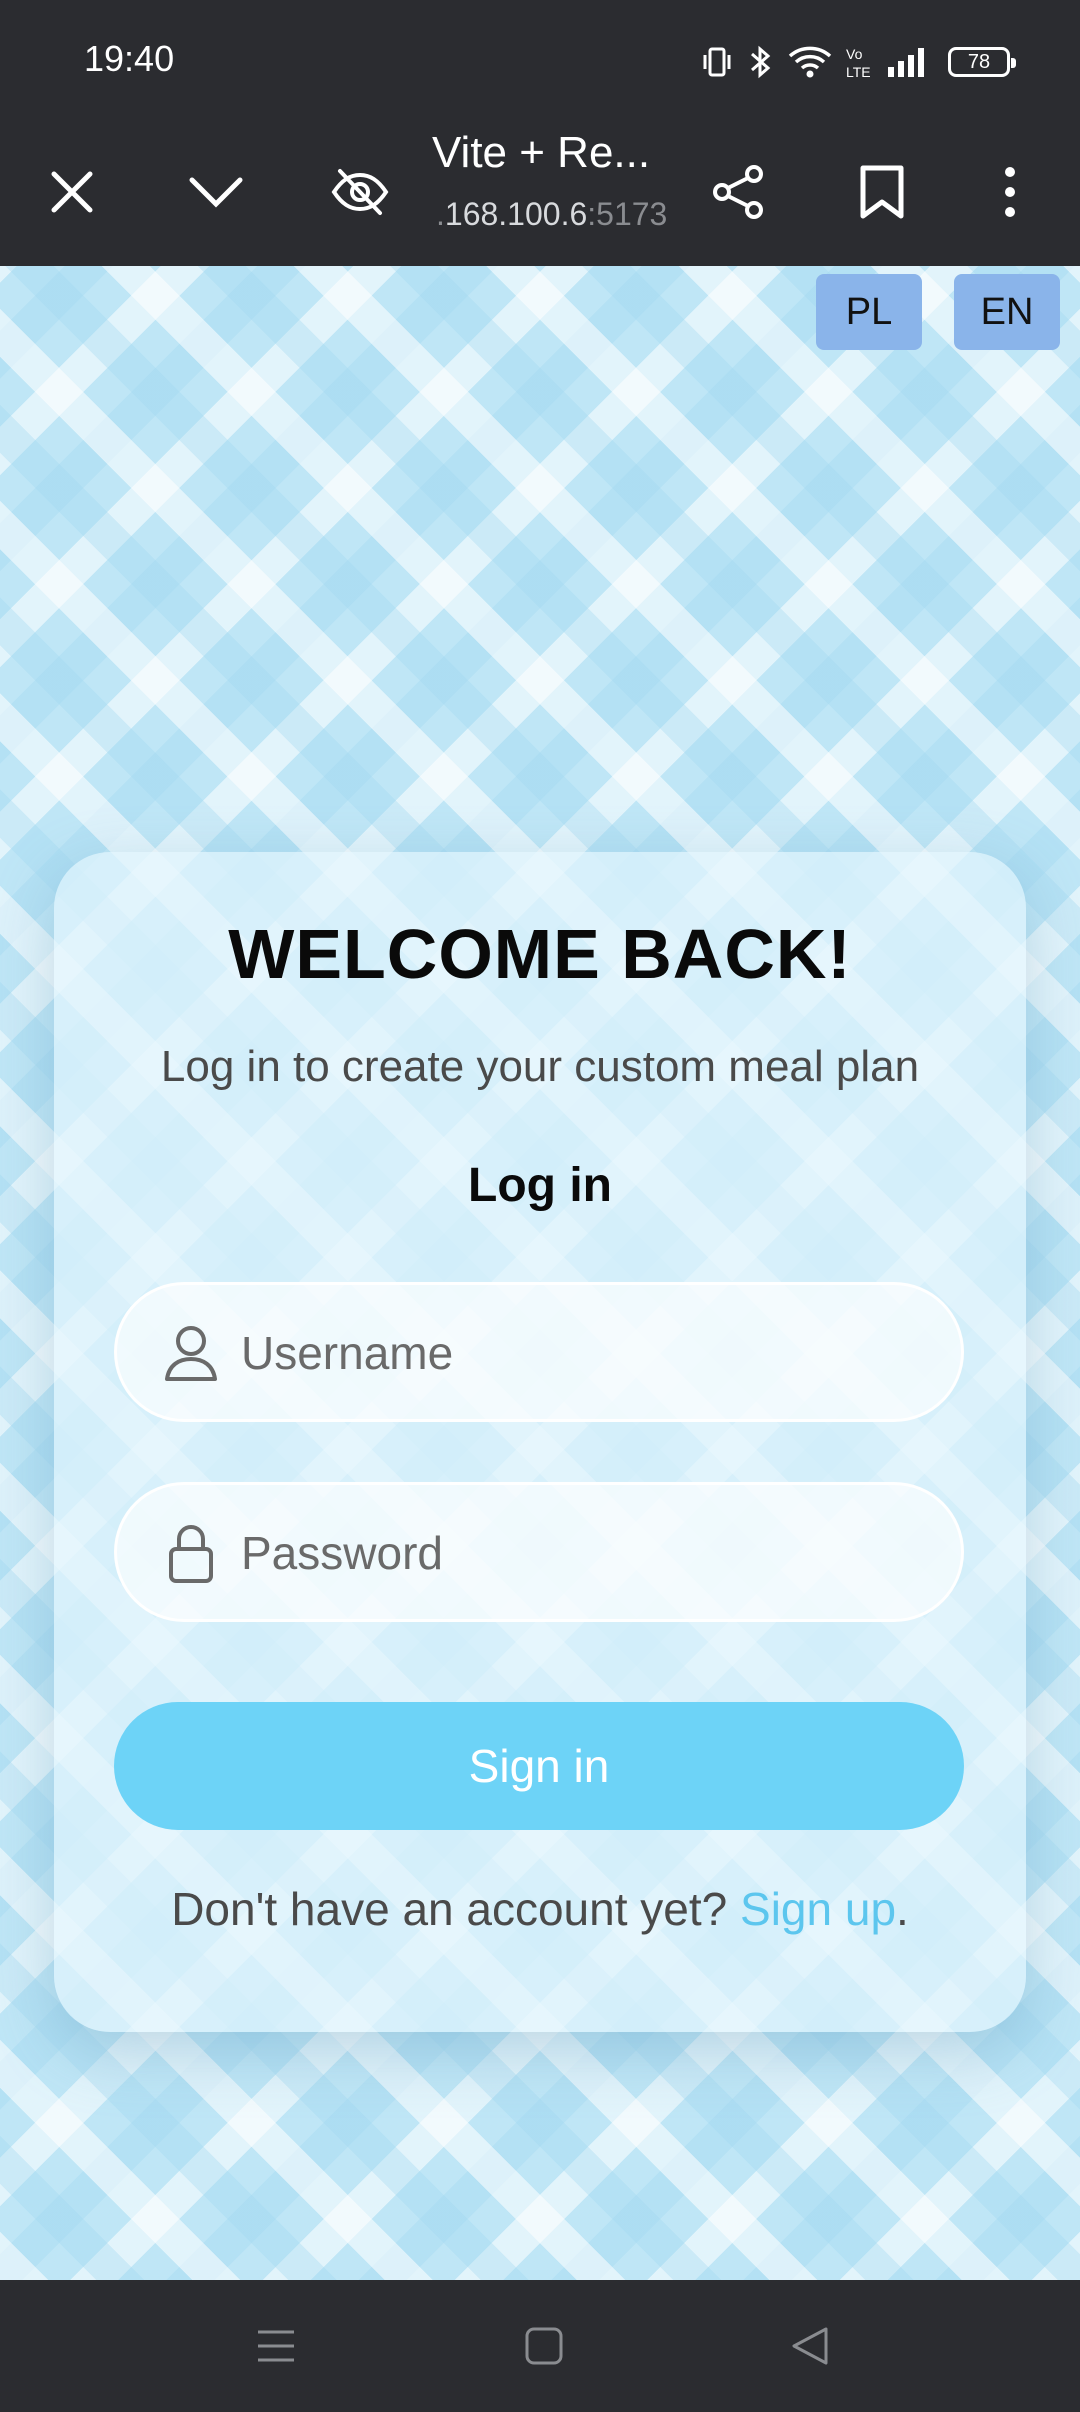 The image size is (1080, 2412). Describe the element at coordinates (761, 62) in the screenshot. I see `bluetooth-icon` at that location.